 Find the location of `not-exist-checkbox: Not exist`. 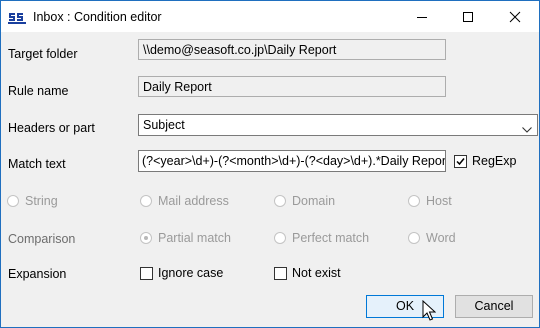

not-exist-checkbox: Not exist is located at coordinates (307, 273).